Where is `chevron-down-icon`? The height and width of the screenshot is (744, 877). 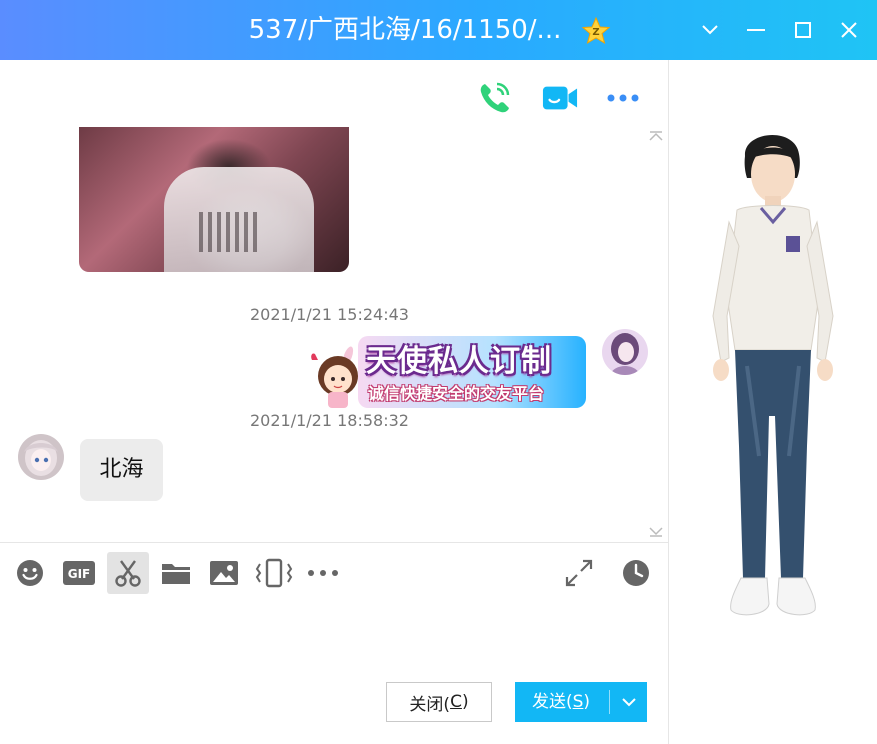
chevron-down-icon is located at coordinates (710, 30).